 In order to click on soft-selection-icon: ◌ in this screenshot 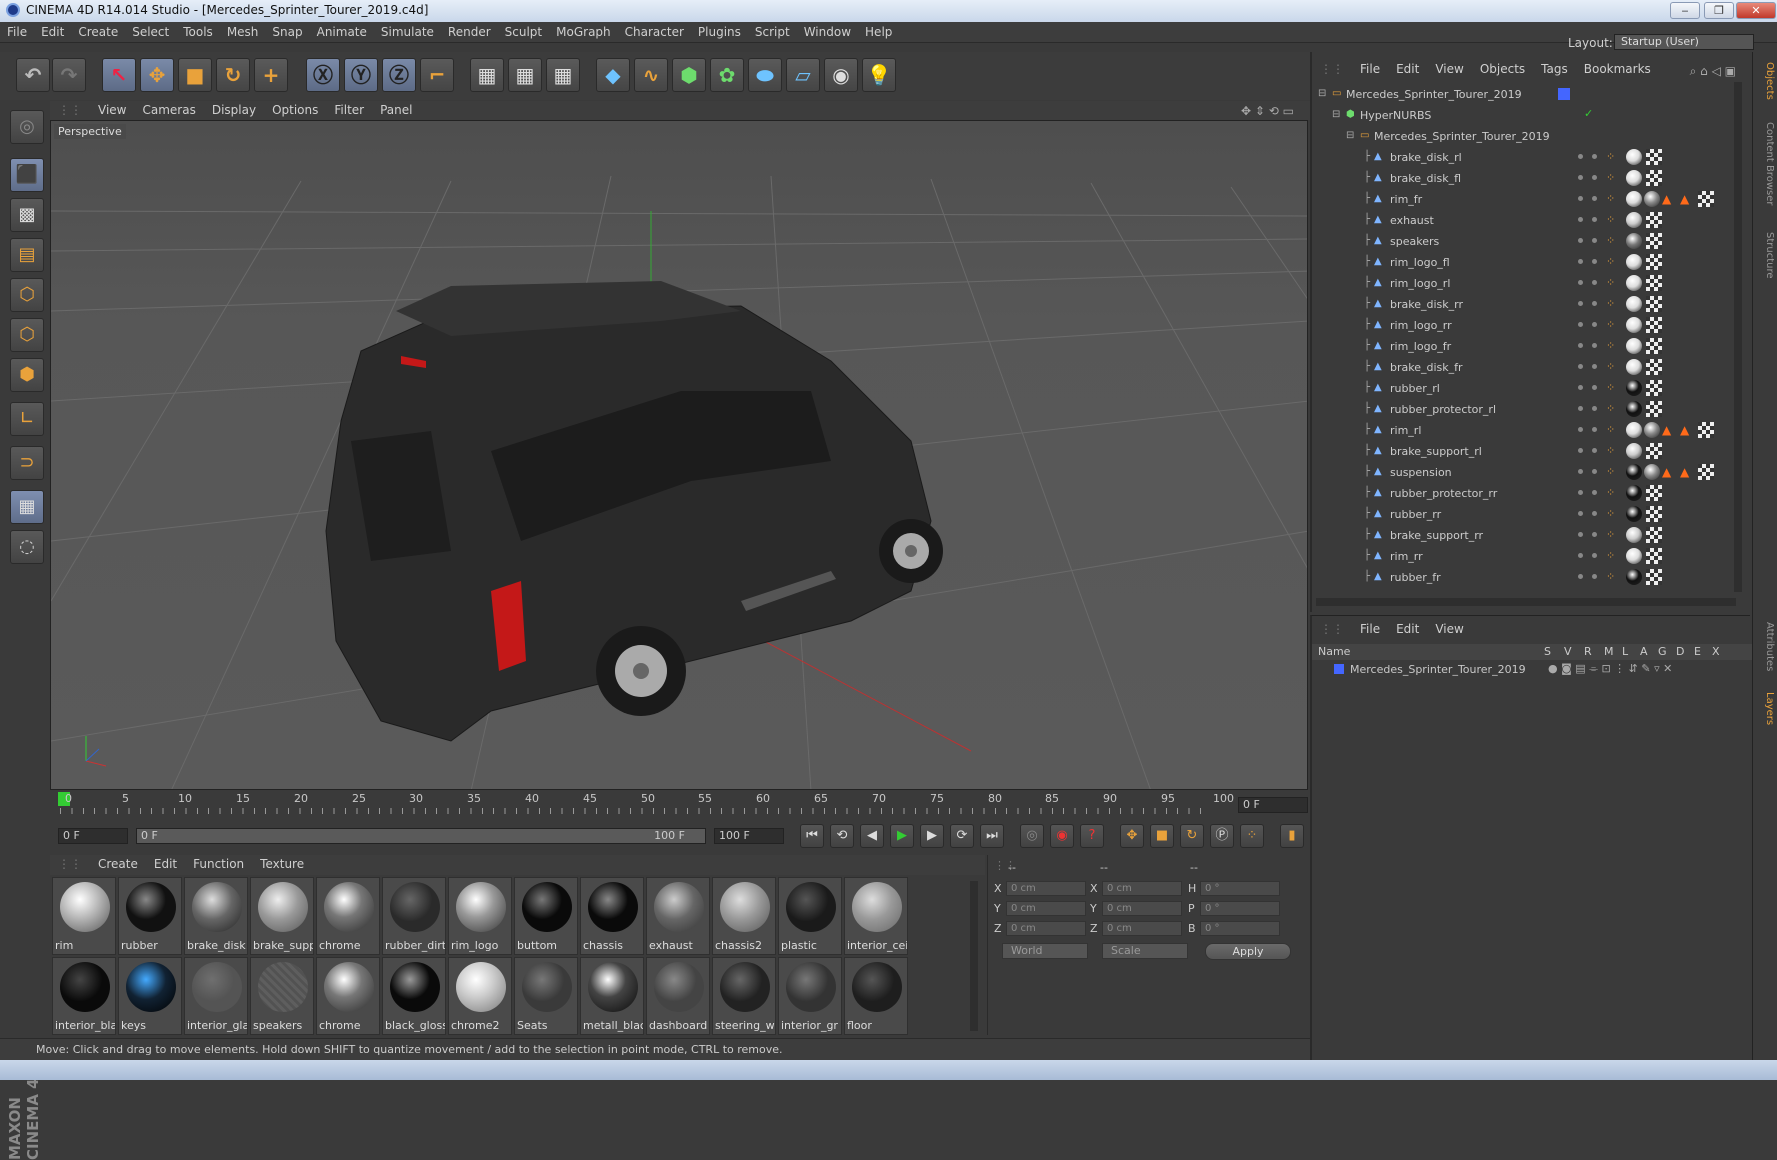, I will do `click(27, 547)`.